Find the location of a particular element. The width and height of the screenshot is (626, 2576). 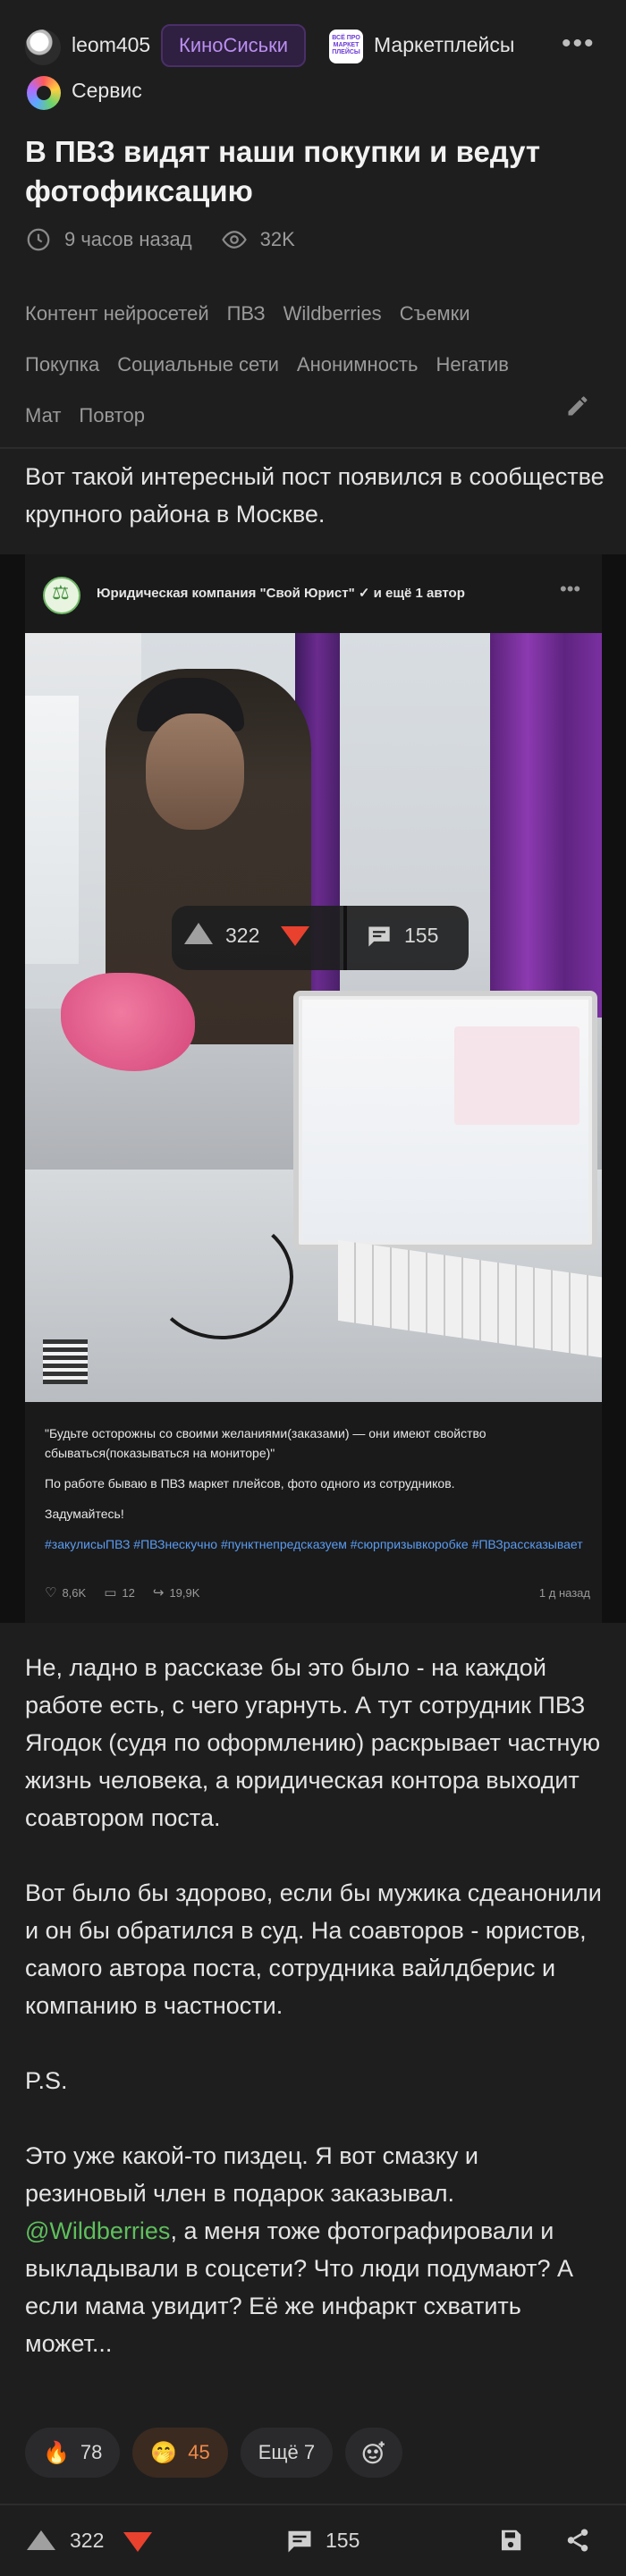

post-views: 32K is located at coordinates (277, 239).